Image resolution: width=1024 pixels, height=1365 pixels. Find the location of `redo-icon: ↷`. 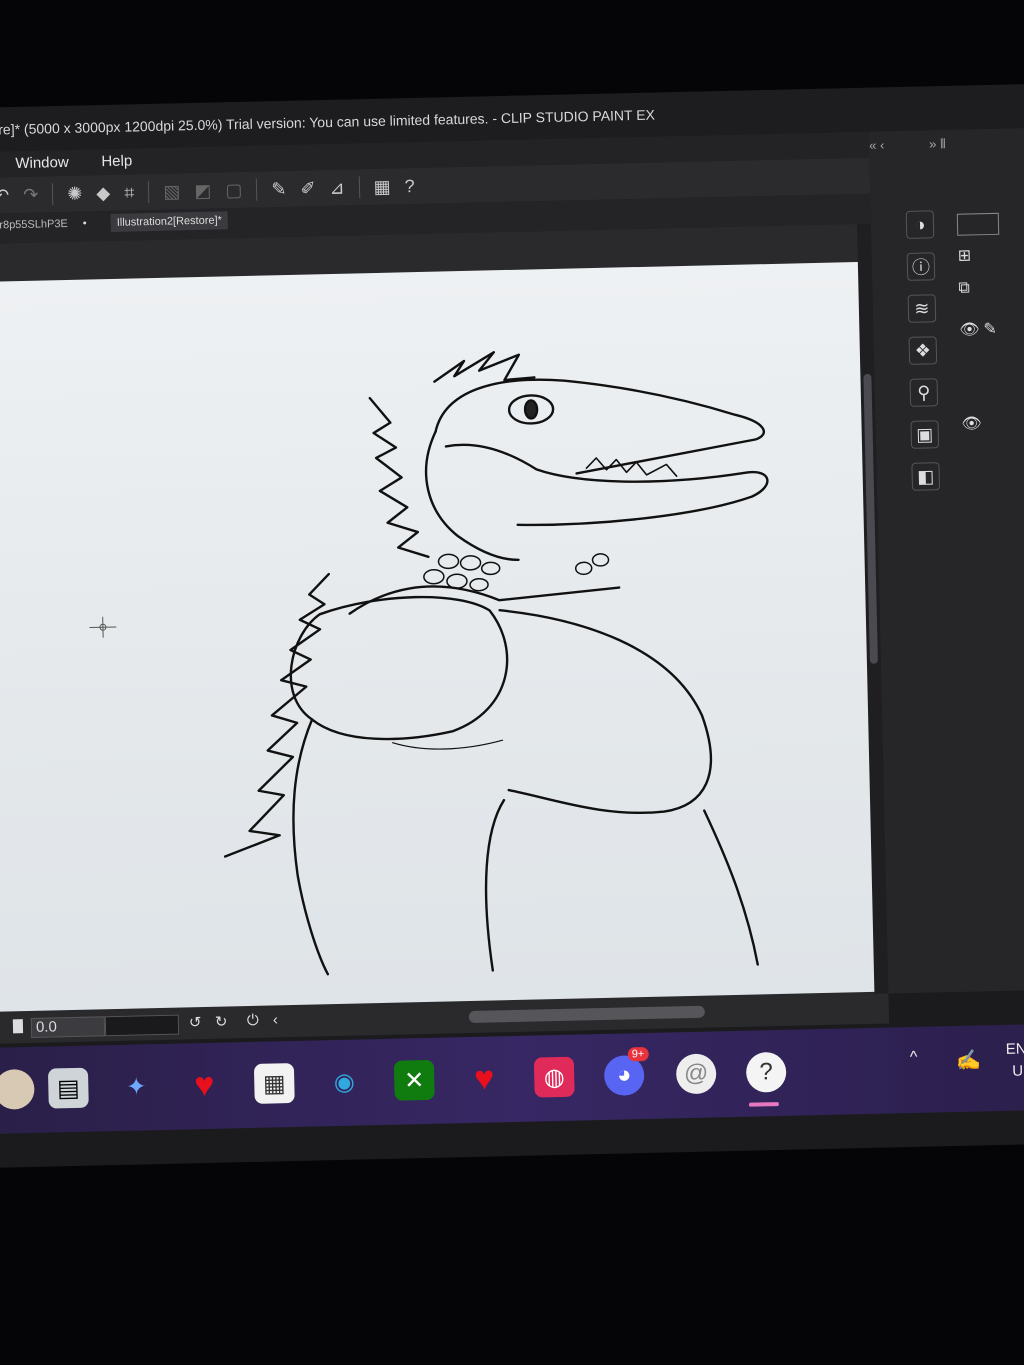

redo-icon: ↷ is located at coordinates (31, 194).